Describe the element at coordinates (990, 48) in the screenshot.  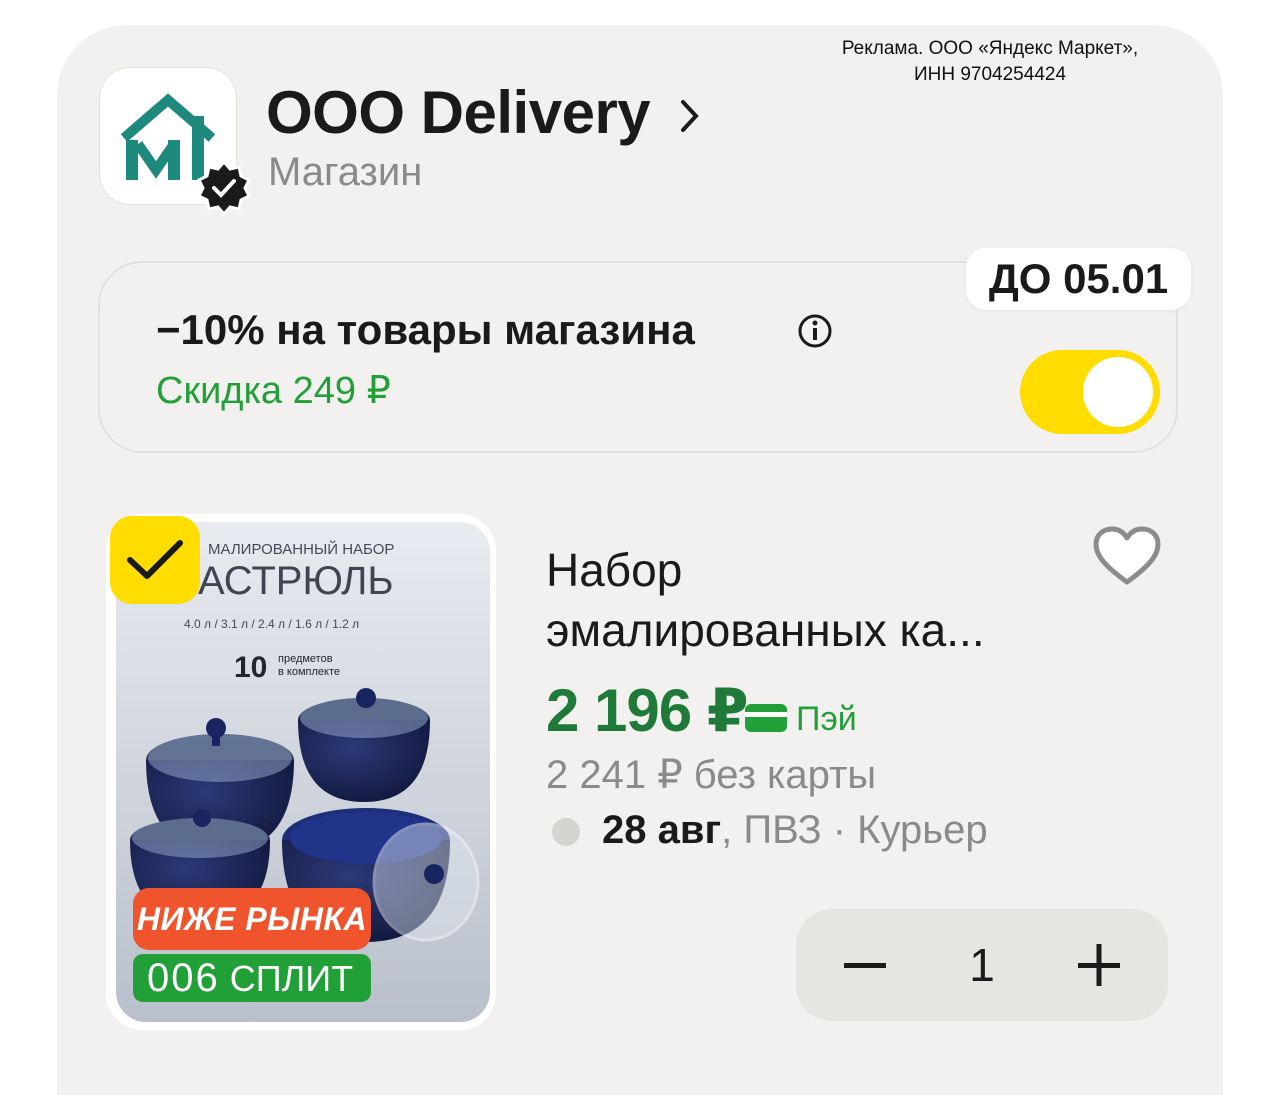
I see `ad-disclaimer-line1: Реклама. ООО «Яндекс Маркет»,` at that location.